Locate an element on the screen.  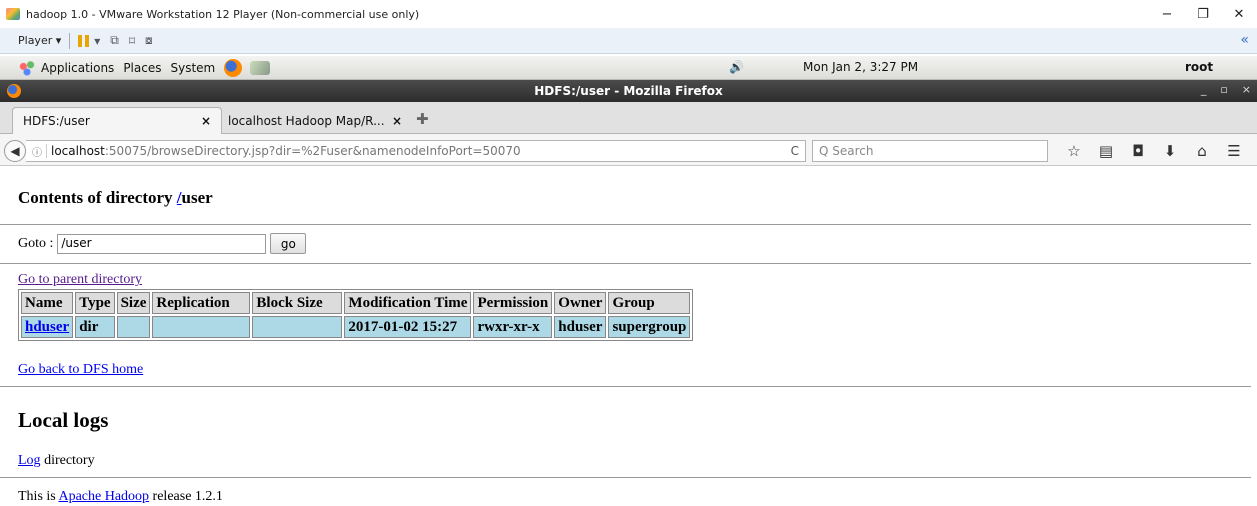
group-cell: supergroup is located at coordinates (649, 327).